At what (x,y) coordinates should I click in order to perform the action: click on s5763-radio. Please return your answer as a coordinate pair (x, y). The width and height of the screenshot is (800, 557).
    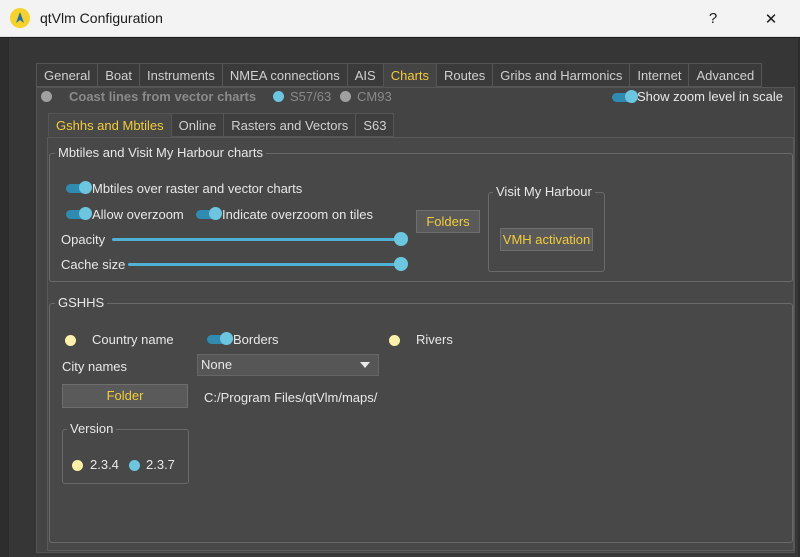
    Looking at the image, I should click on (278, 95).